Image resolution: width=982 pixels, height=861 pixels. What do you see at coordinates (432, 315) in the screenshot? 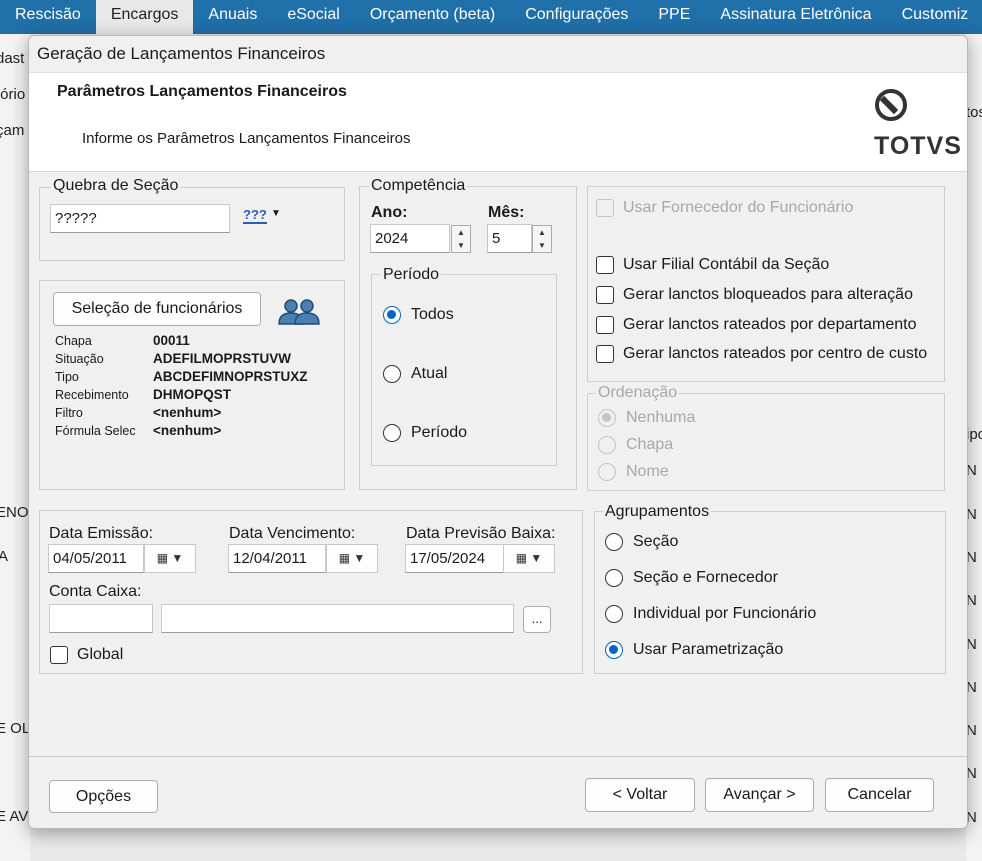
I see `radio-todos-label: Todos` at bounding box center [432, 315].